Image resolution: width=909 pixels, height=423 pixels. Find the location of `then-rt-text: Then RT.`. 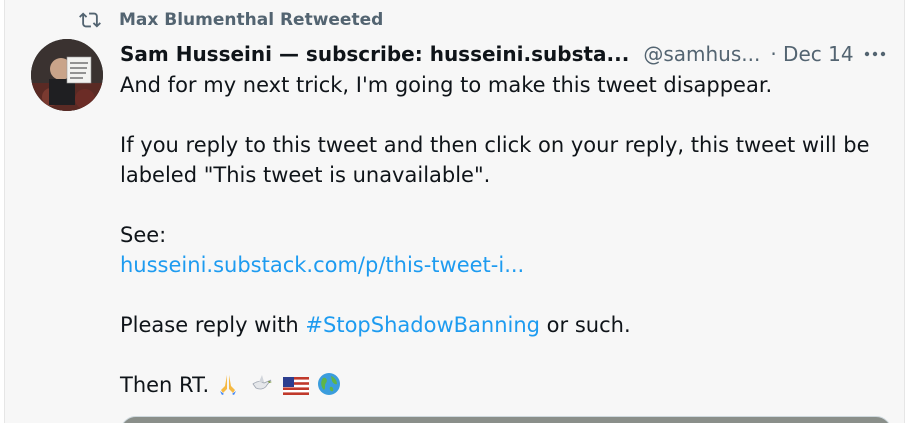

then-rt-text: Then RT. is located at coordinates (165, 385).